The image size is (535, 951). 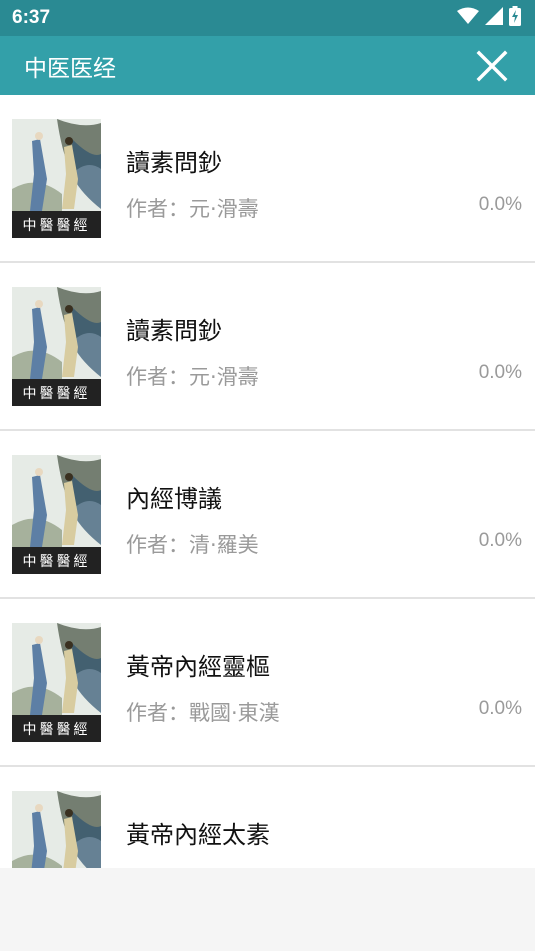 I want to click on close-icon, so click(x=492, y=65).